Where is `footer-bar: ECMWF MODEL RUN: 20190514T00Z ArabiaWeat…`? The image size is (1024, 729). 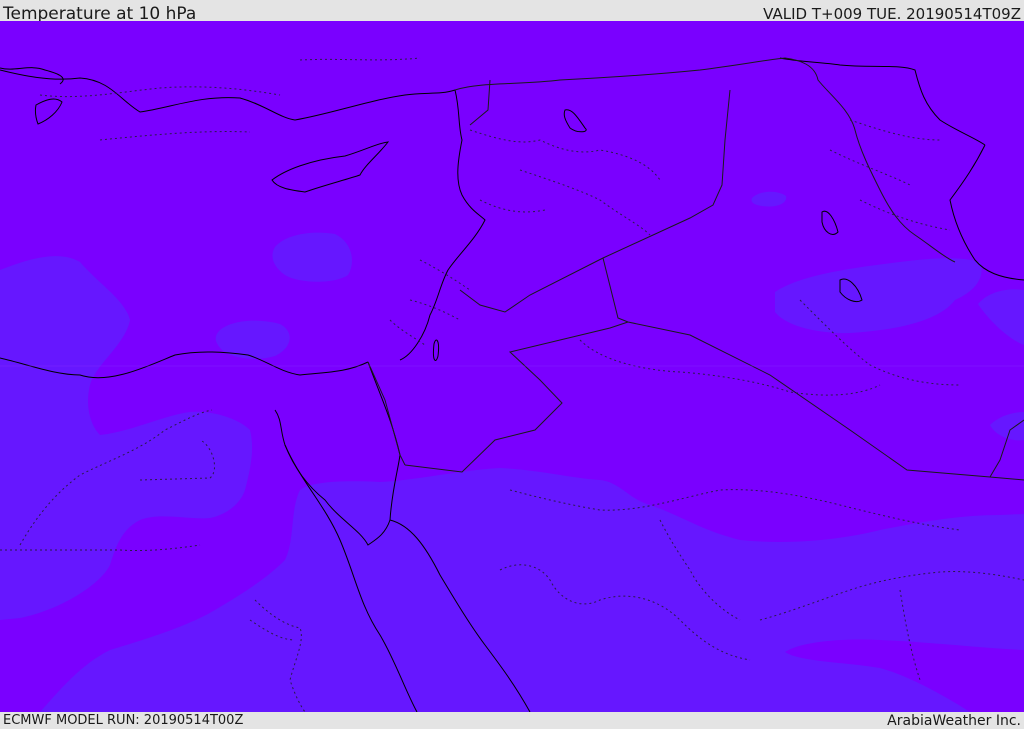
footer-bar: ECMWF MODEL RUN: 20190514T00Z ArabiaWeat… is located at coordinates (512, 720).